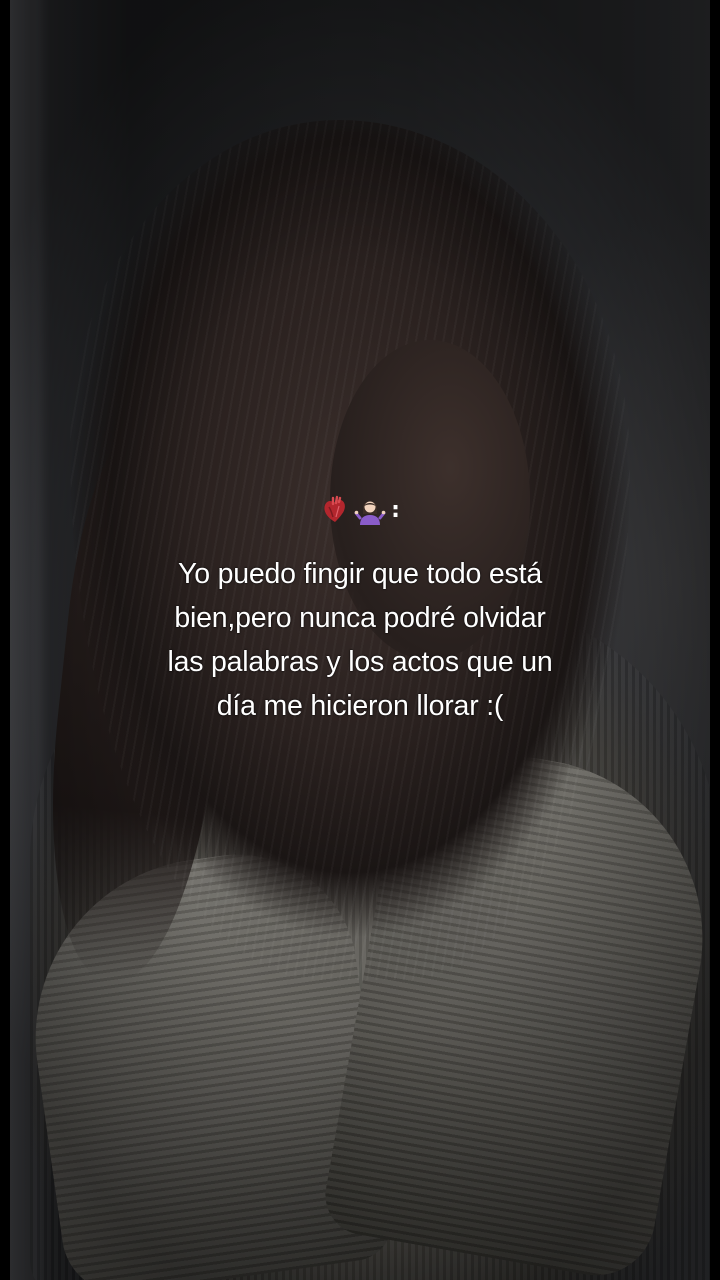 The height and width of the screenshot is (1280, 720). I want to click on caption-line: las palabras y los actos que un, so click(360, 662).